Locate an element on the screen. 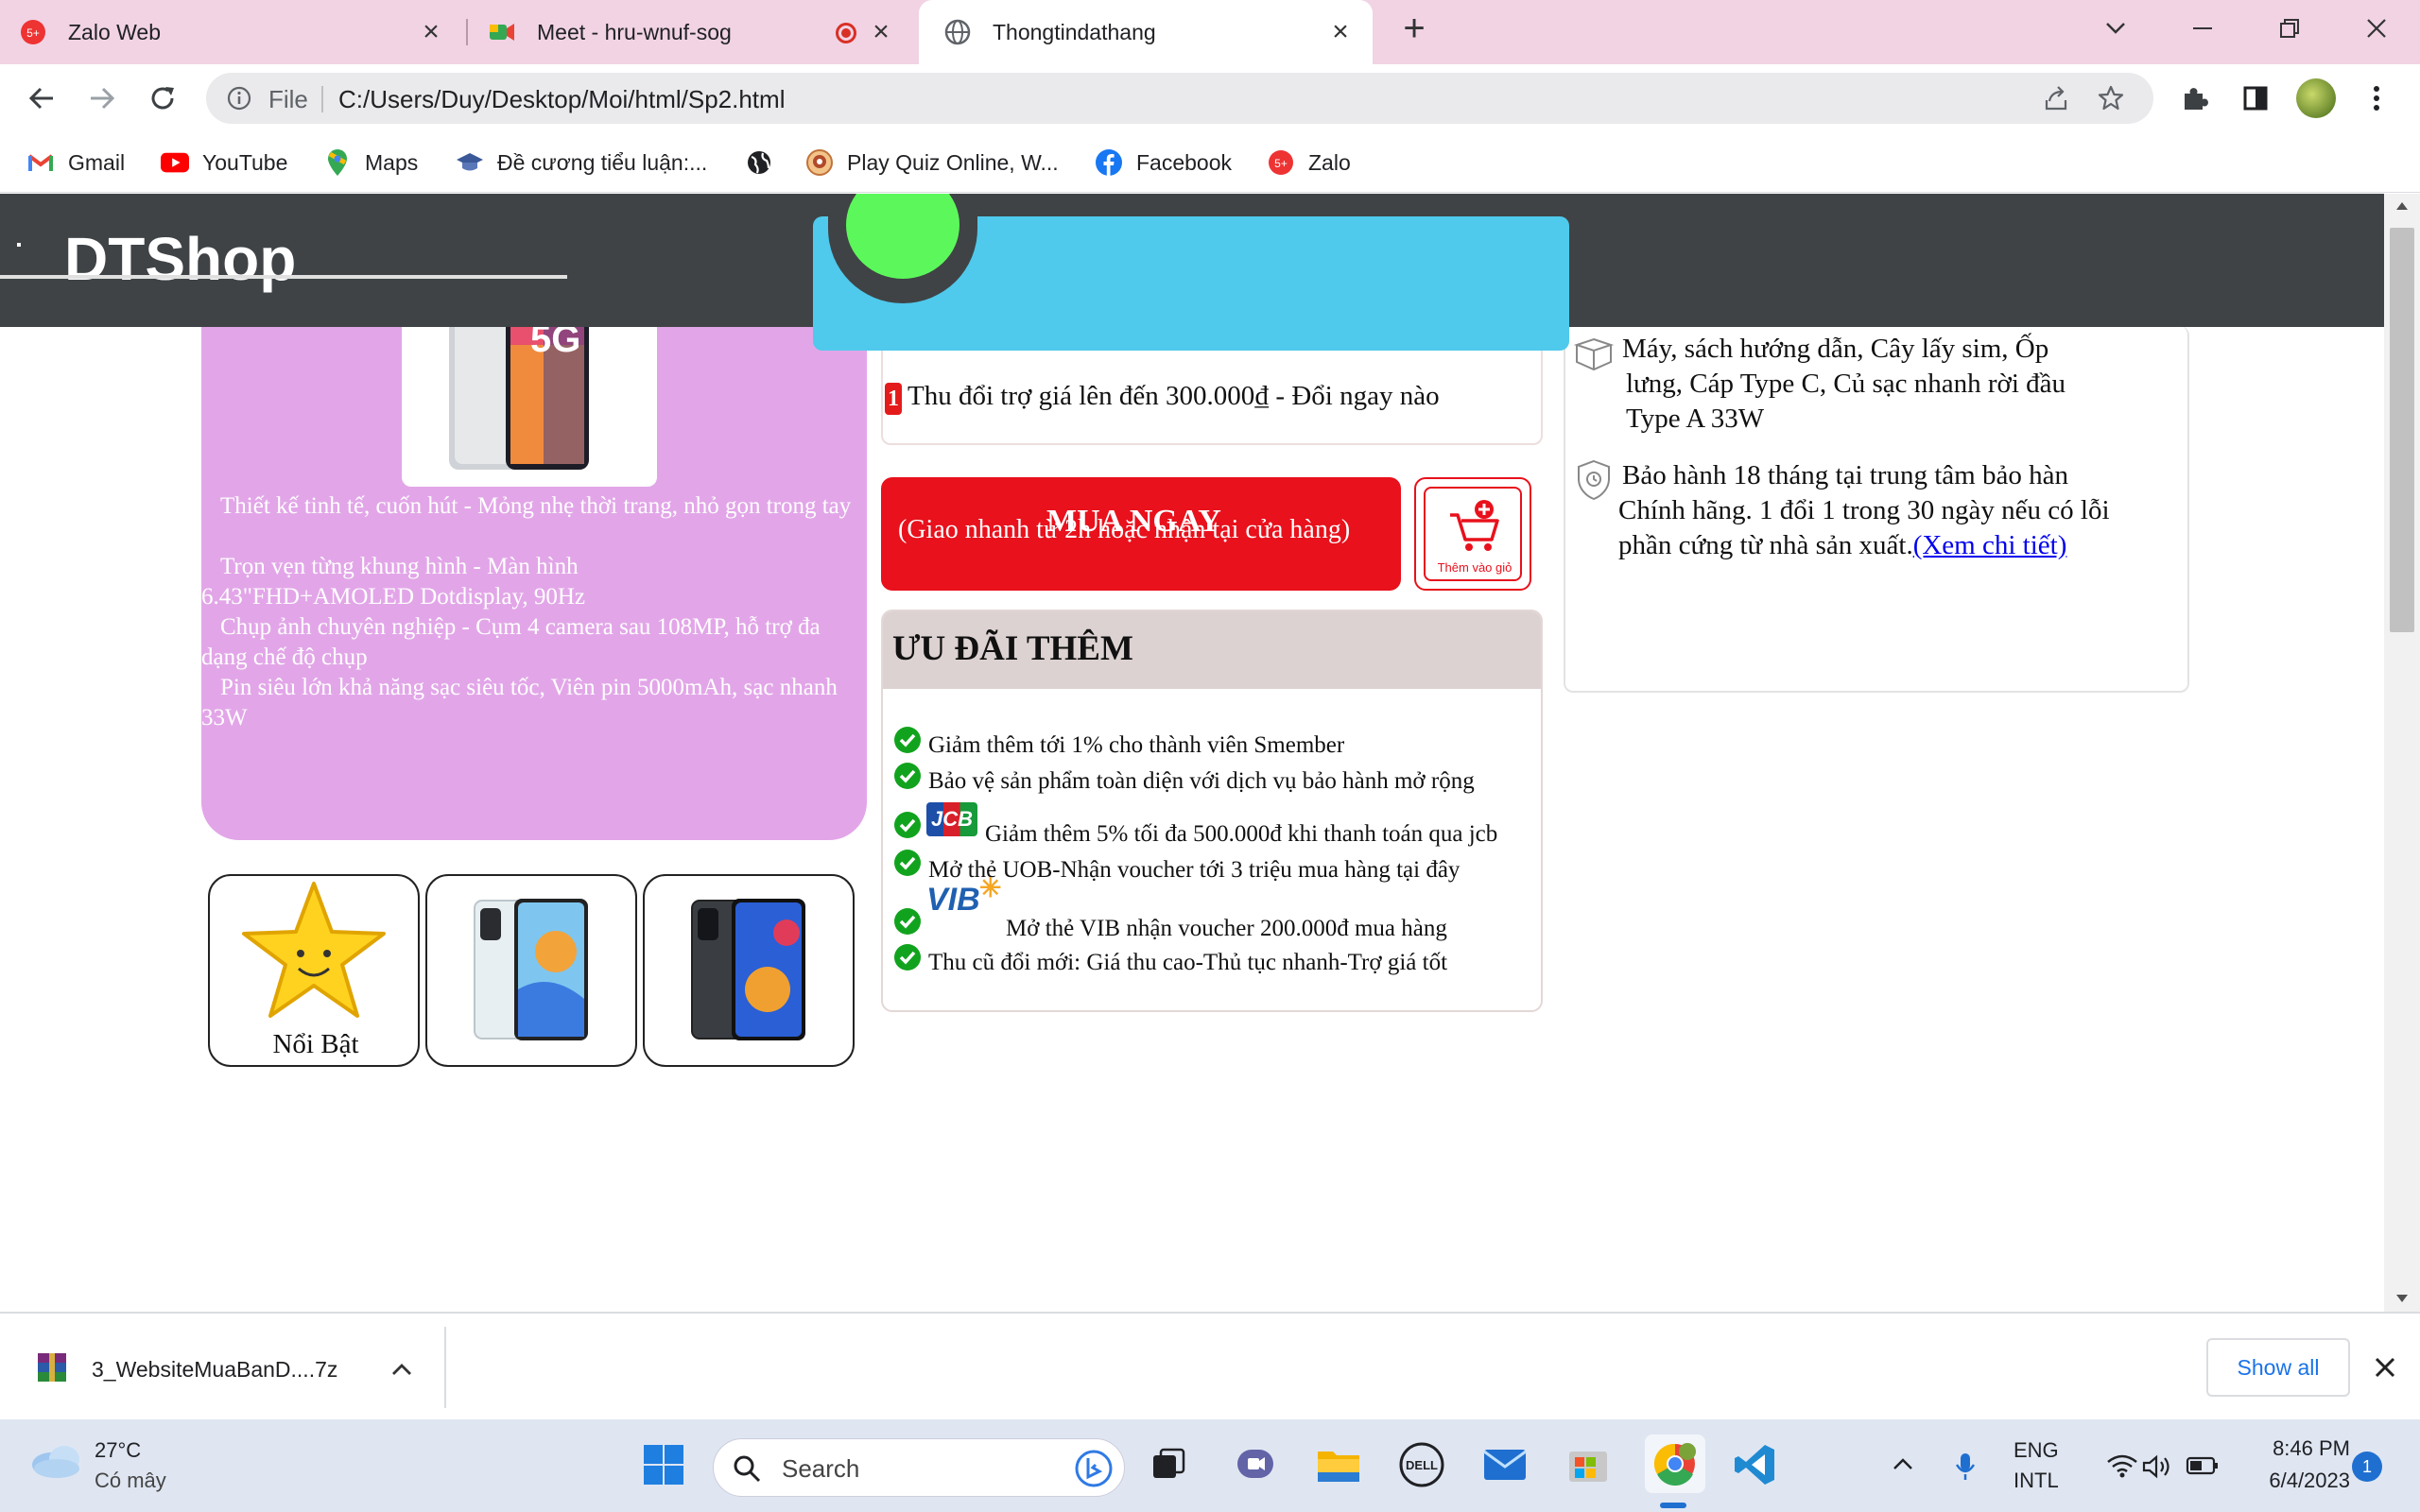 This screenshot has width=2420, height=1512. site-logo: DTShop is located at coordinates (180, 259).